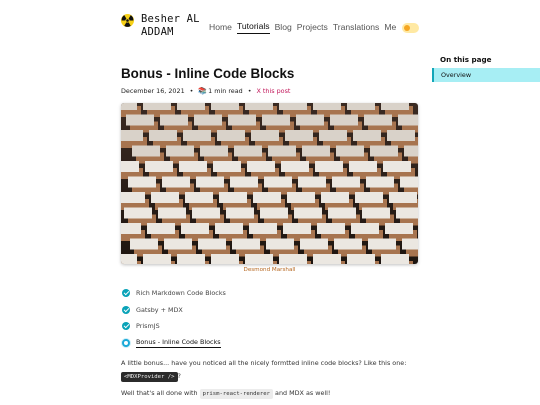 The width and height of the screenshot is (540, 405). Describe the element at coordinates (303, 393) in the screenshot. I see `paragraph-end: and MDX as well!` at that location.